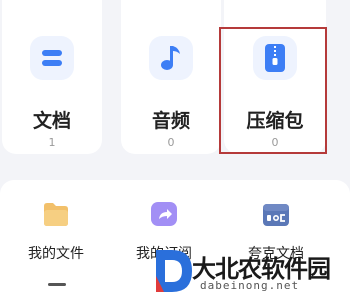 This screenshot has height=297, width=350. What do you see at coordinates (164, 214) in the screenshot?
I see `share-icon` at bounding box center [164, 214].